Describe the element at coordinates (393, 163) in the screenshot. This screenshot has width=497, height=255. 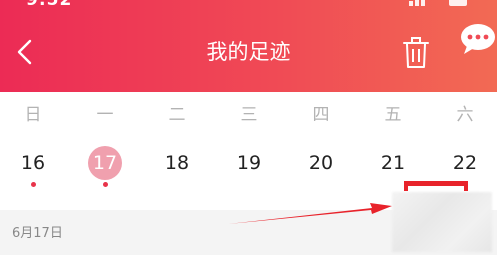
I see `day-number: 21` at that location.